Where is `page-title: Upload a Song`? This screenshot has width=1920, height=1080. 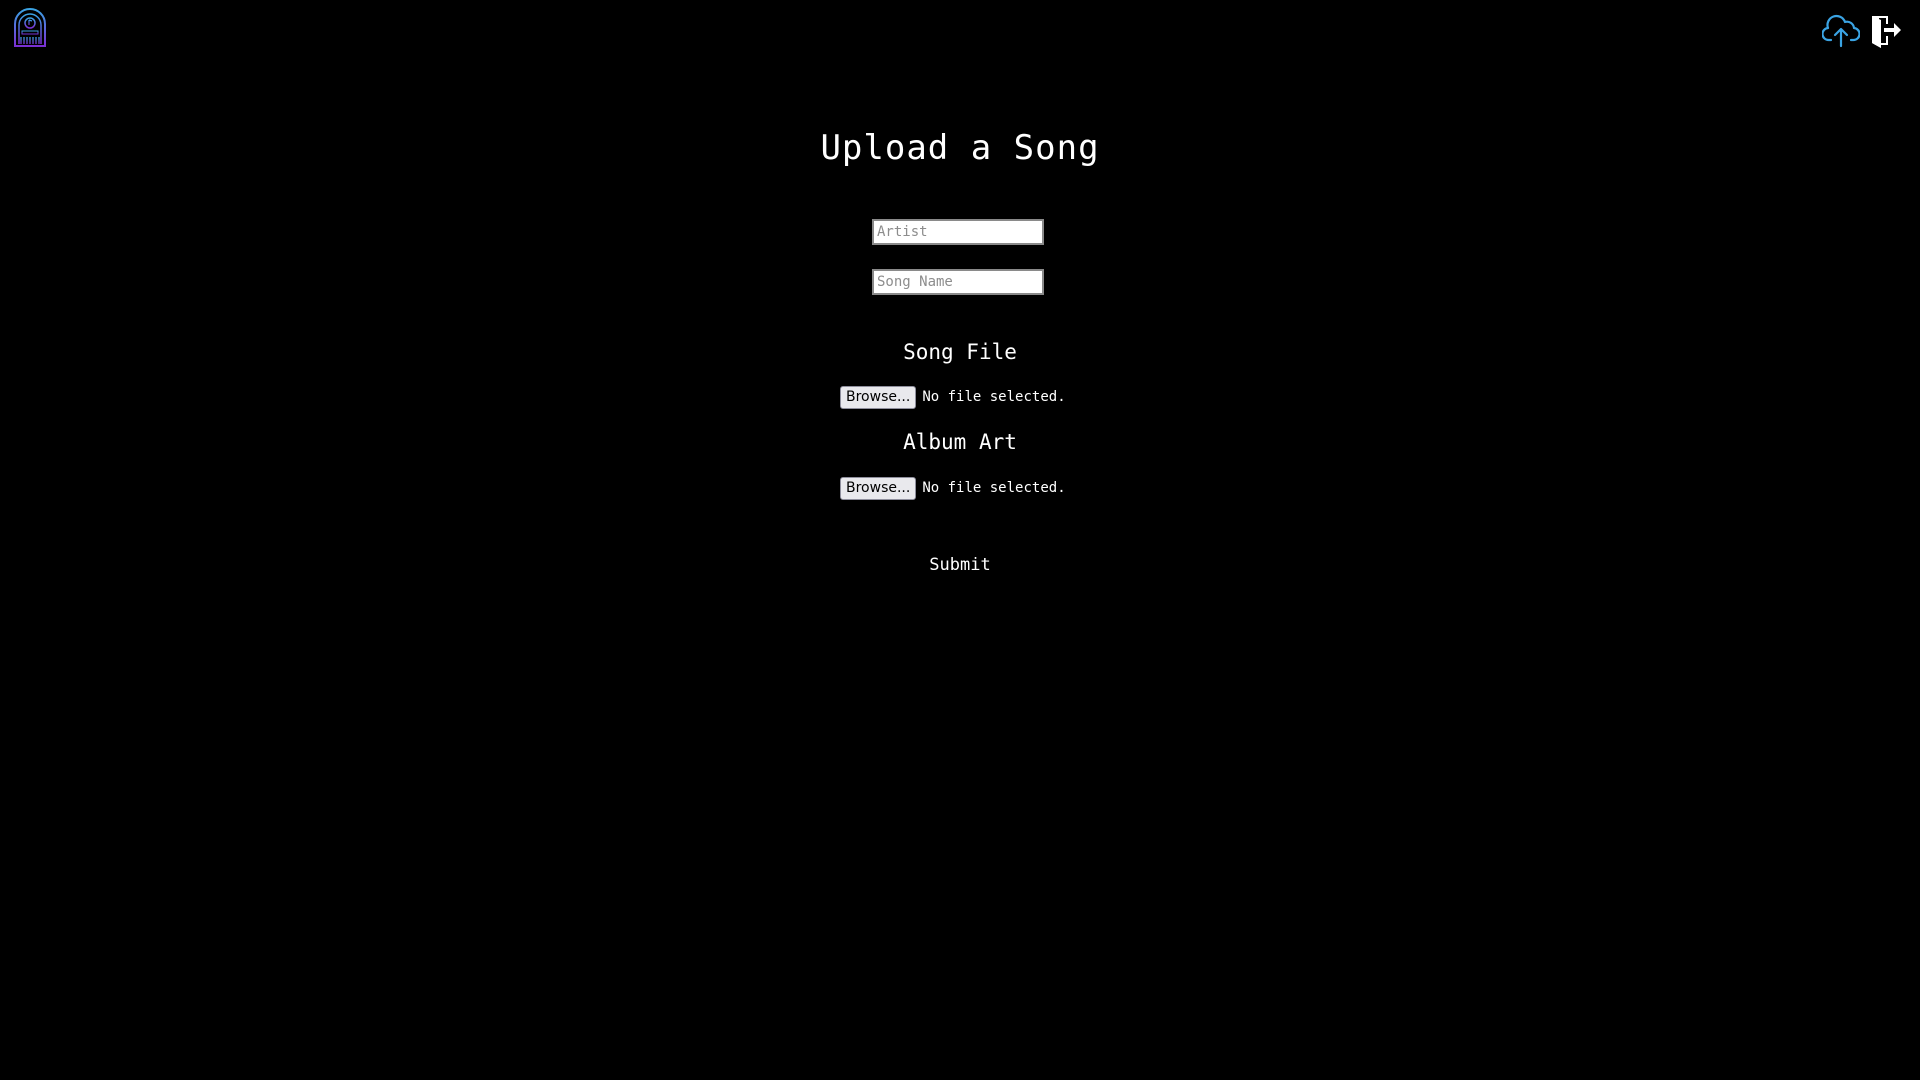
page-title: Upload a Song is located at coordinates (960, 148).